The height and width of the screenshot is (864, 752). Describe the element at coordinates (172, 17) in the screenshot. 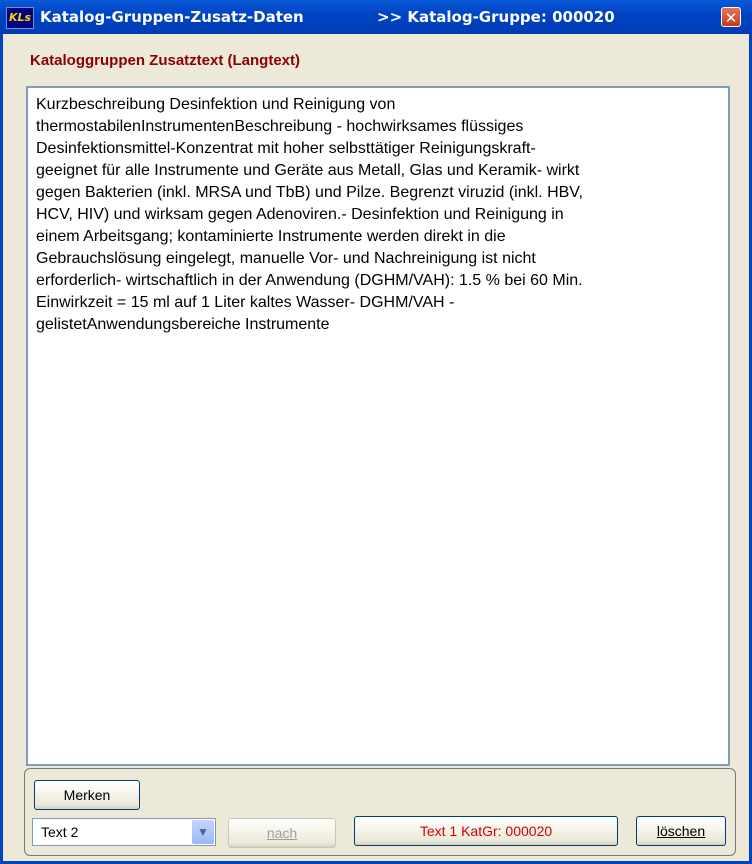

I see `window-title: Katalog-Gruppen-Zusatz-Daten` at that location.